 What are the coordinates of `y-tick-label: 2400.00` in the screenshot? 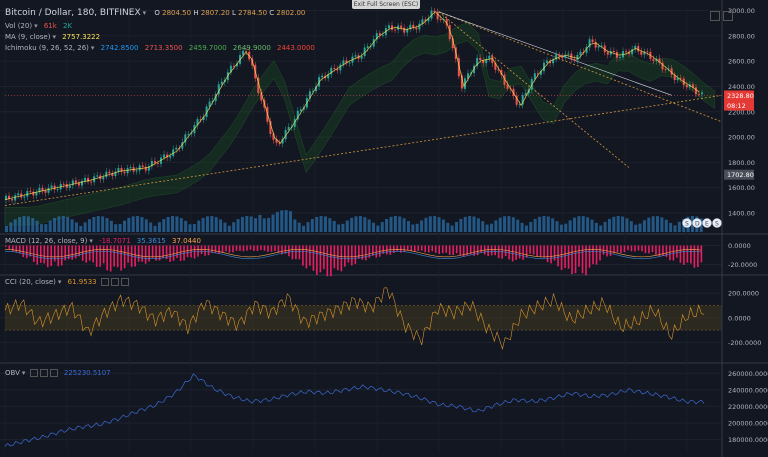 It's located at (741, 87).